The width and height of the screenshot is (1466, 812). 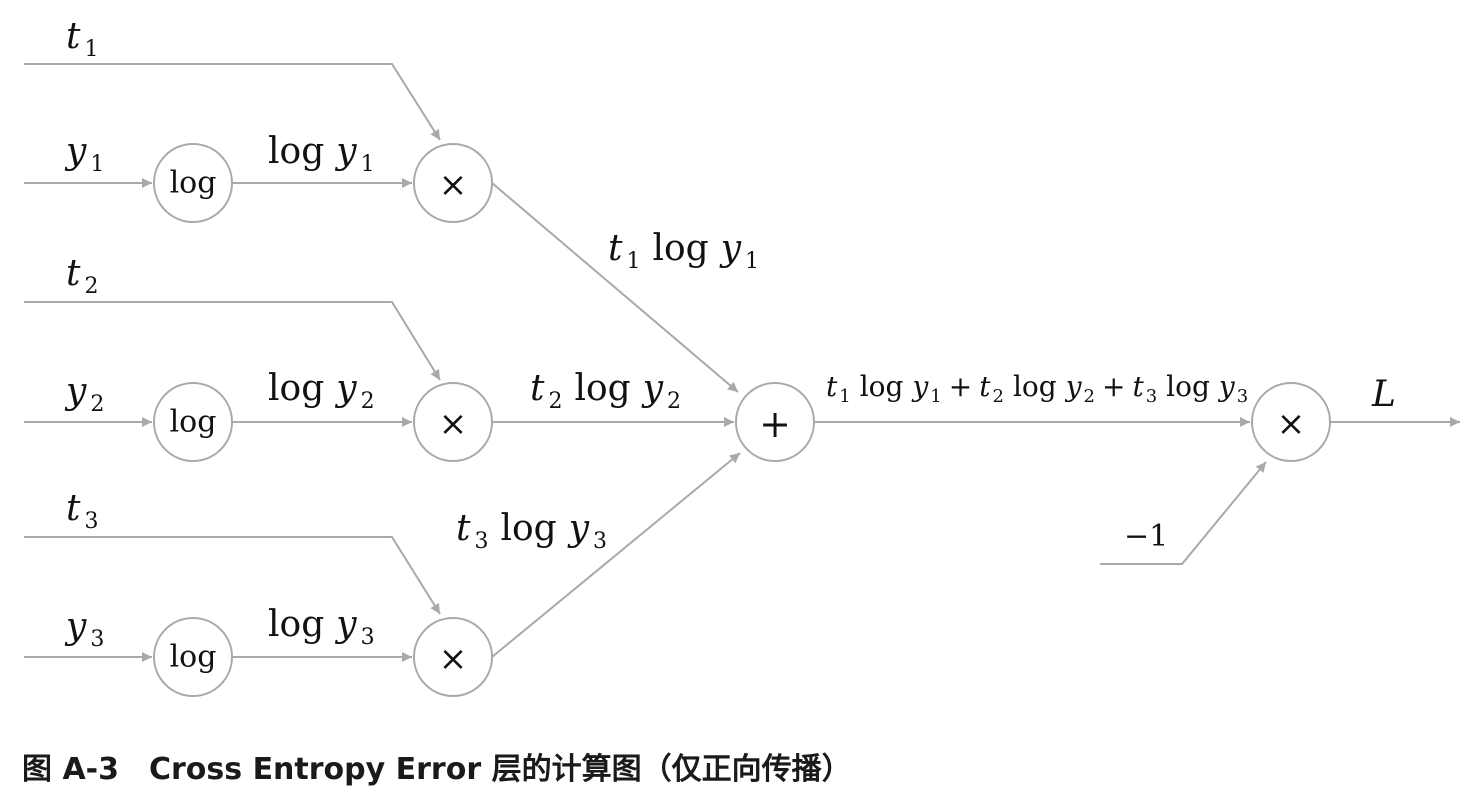 I want to click on log-node-1: log, so click(x=193, y=183).